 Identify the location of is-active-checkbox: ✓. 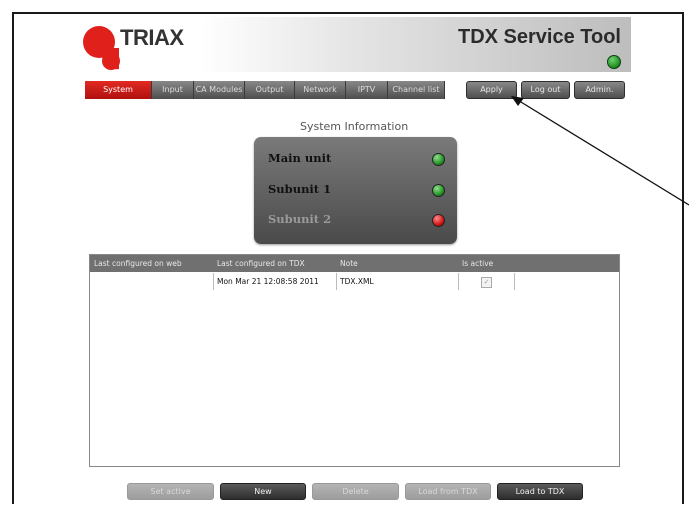
(486, 282).